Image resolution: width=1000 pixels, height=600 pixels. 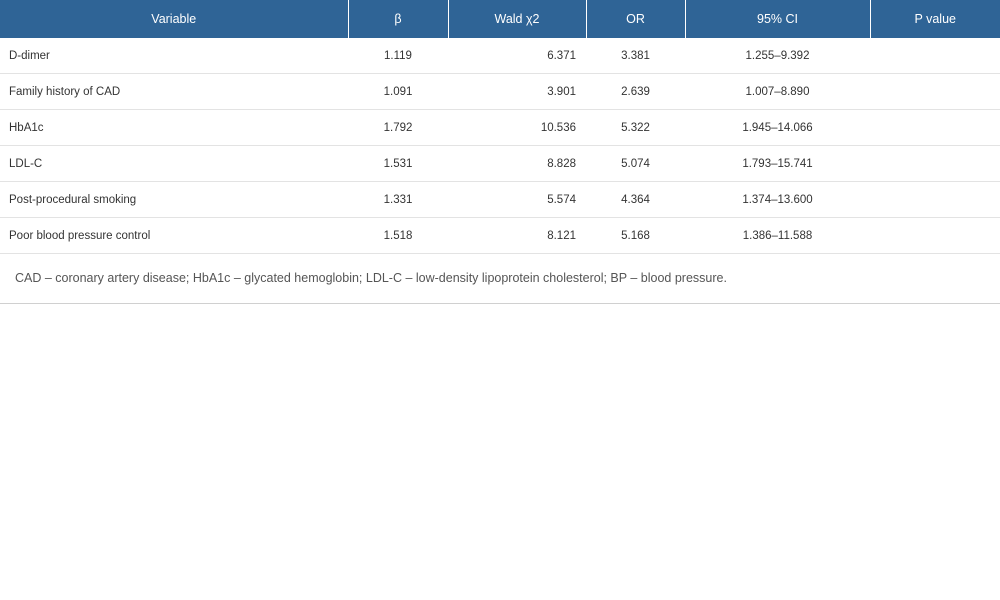 What do you see at coordinates (934, 19) in the screenshot?
I see `header-p-value: P value` at bounding box center [934, 19].